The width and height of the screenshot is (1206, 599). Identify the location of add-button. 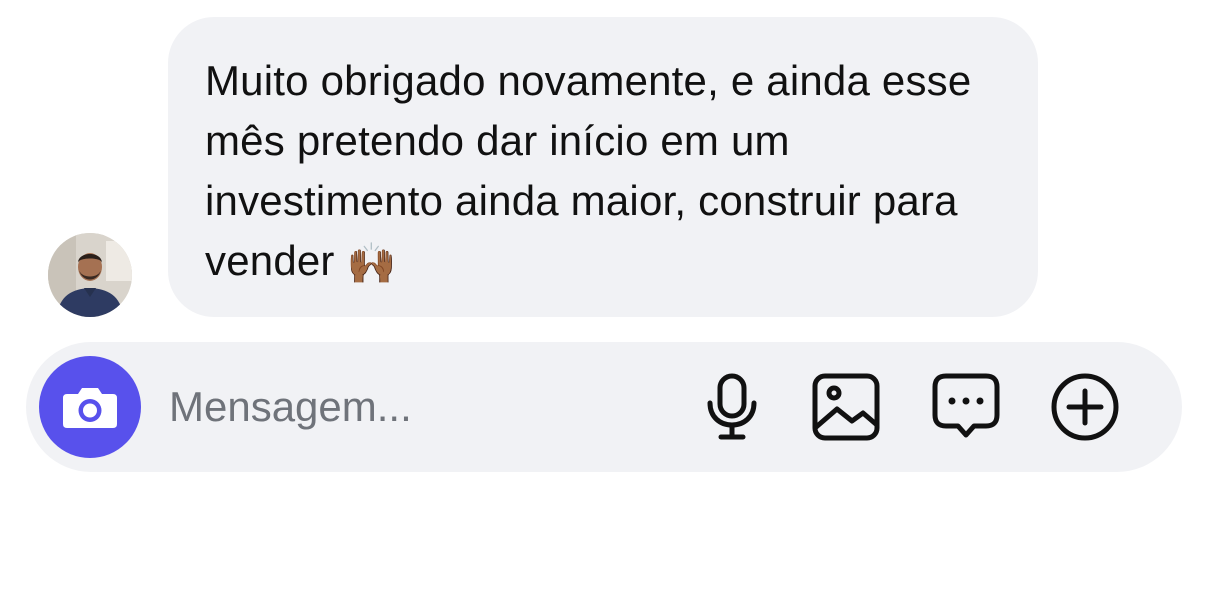
(1085, 407).